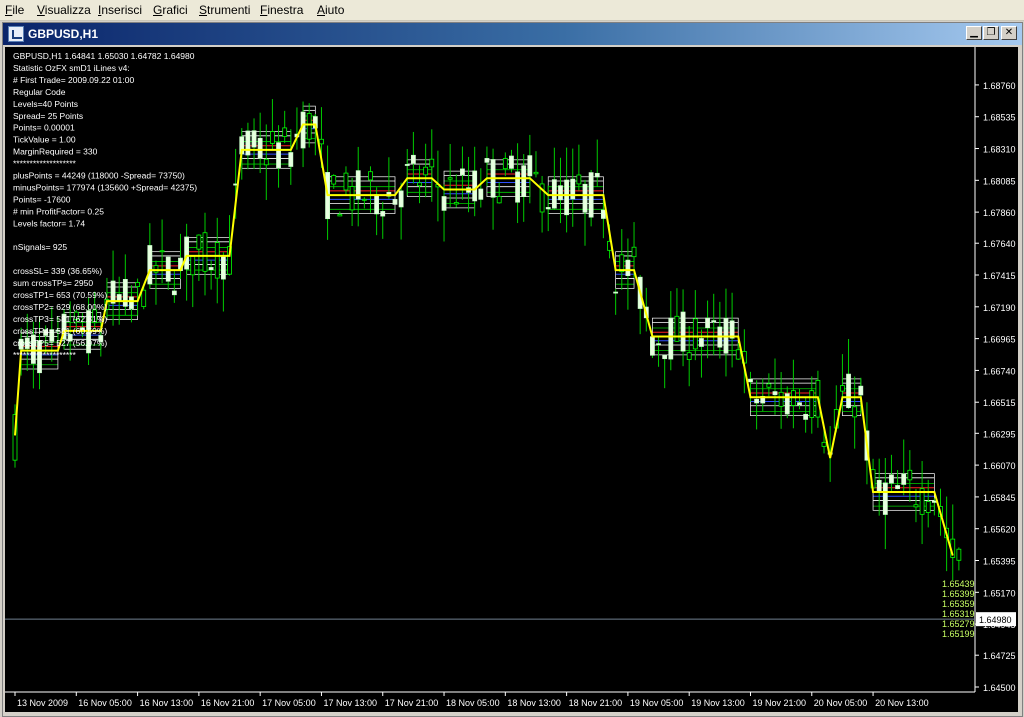 The image size is (1024, 717). I want to click on menu-strumenti: Strumenti, so click(224, 10).